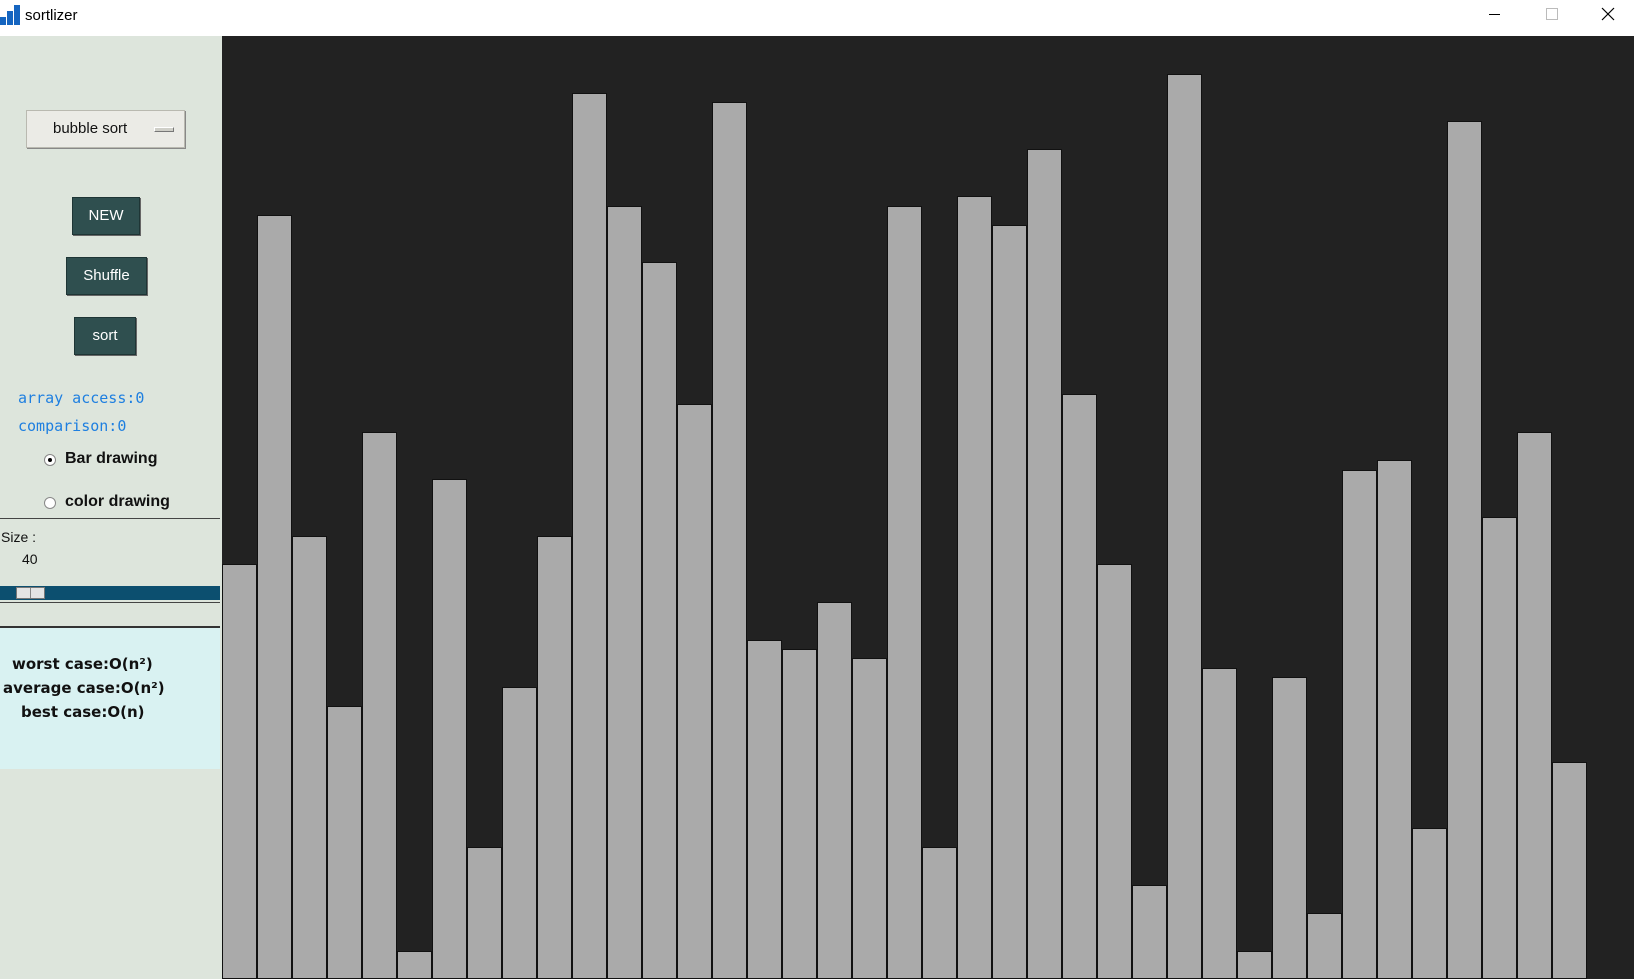  I want to click on worst-case-complexity: worst case:O(n²), so click(82, 664).